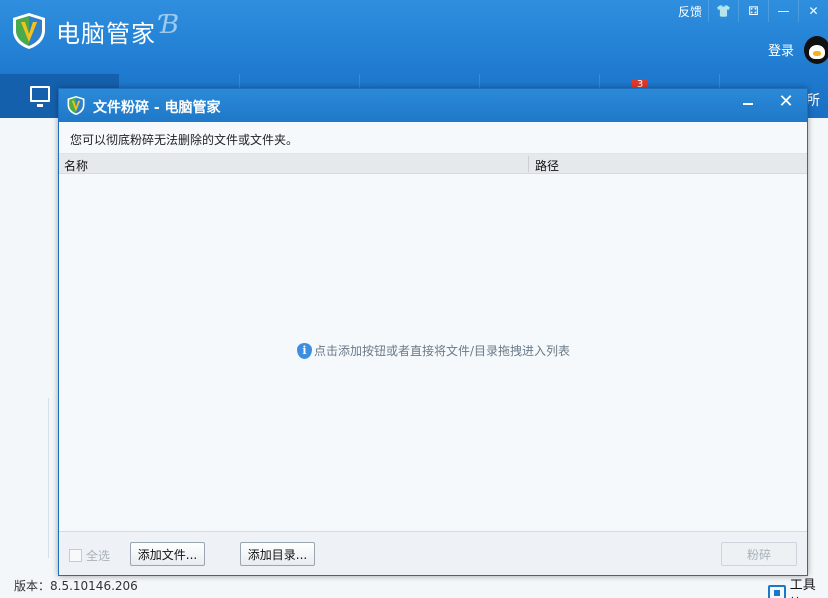 The image size is (828, 598). I want to click on toolbox-label: 工具箱, so click(802, 588).